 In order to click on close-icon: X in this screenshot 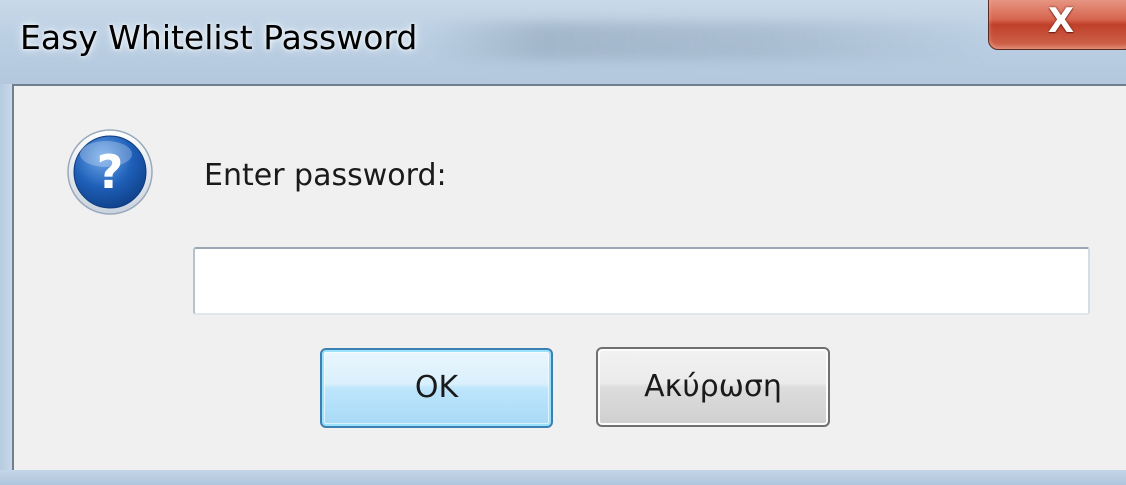, I will do `click(1061, 21)`.